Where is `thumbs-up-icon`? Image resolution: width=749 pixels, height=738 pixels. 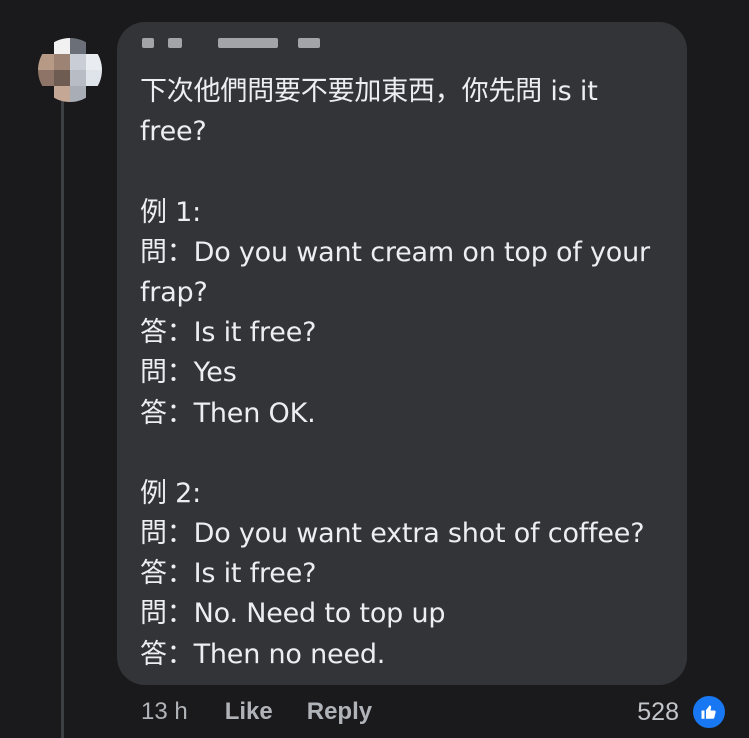
thumbs-up-icon is located at coordinates (709, 712).